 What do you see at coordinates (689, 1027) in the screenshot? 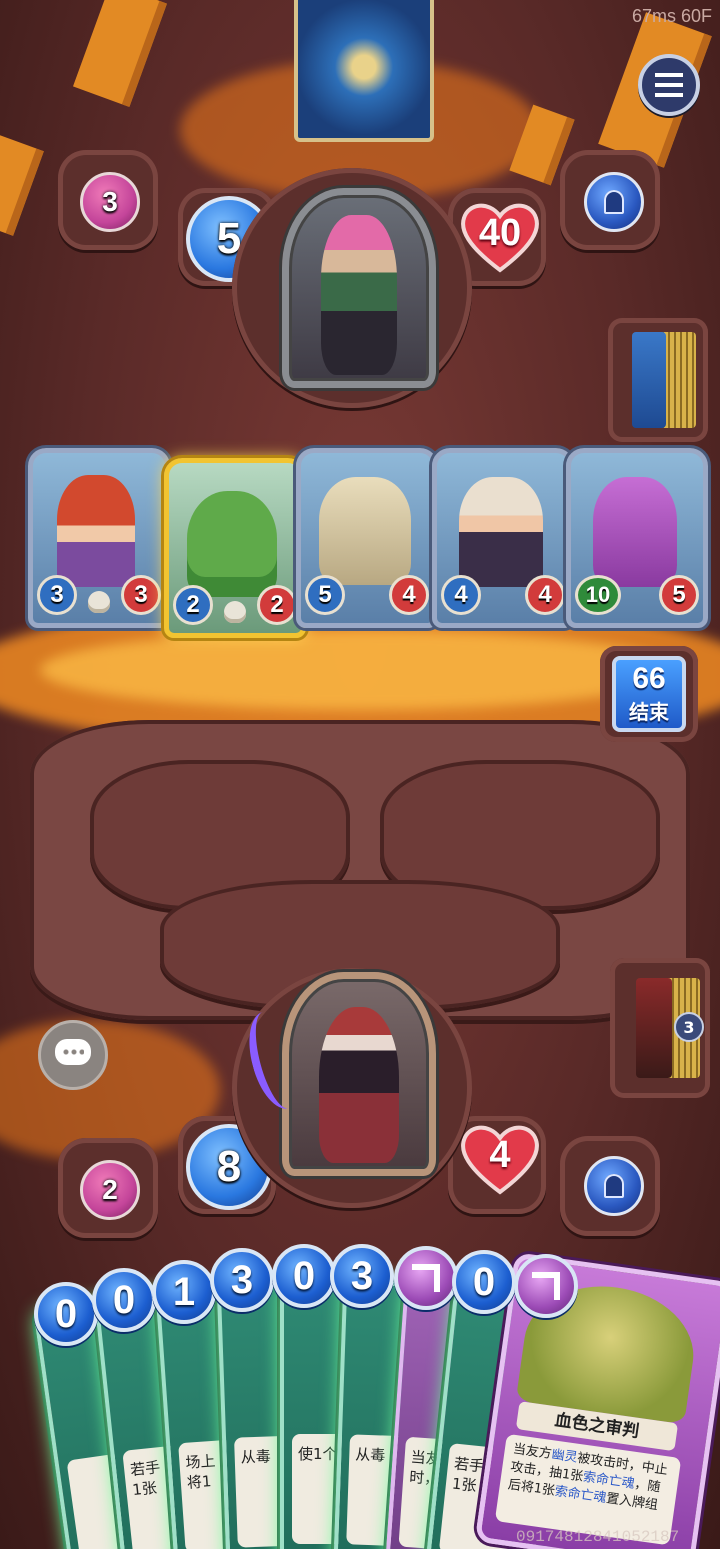
I see `player-deck-count: 3` at bounding box center [689, 1027].